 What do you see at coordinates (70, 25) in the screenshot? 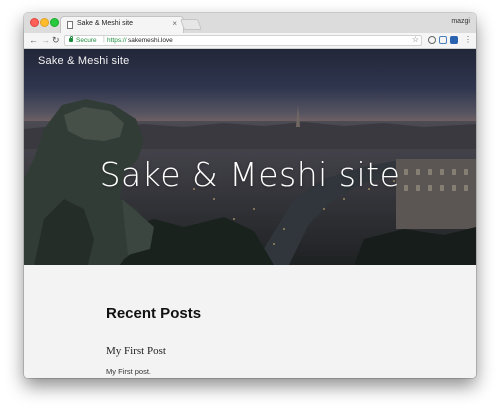
I see `page-icon` at bounding box center [70, 25].